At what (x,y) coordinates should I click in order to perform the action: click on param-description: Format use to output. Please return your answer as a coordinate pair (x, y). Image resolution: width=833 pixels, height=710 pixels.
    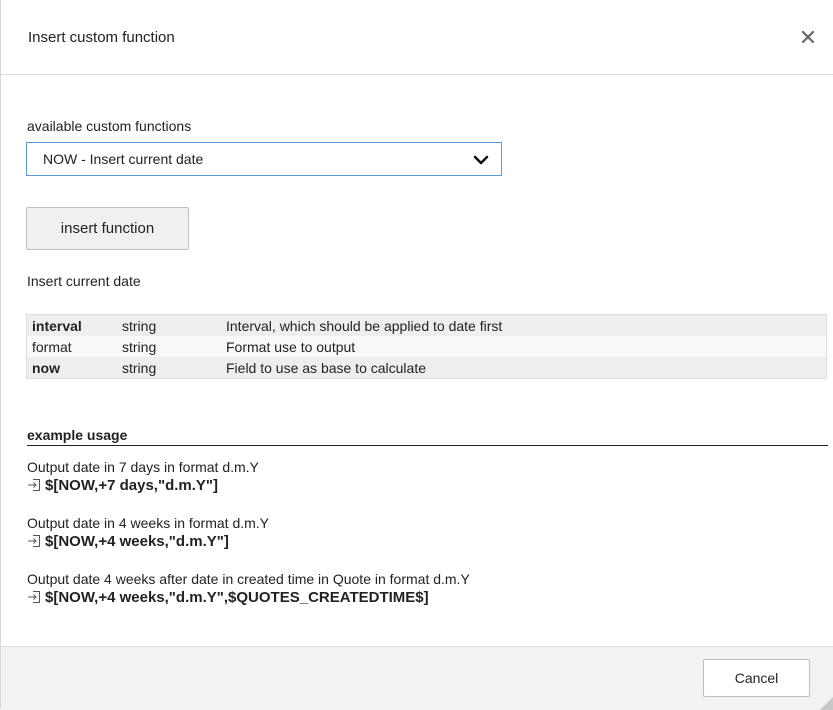
    Looking at the image, I should click on (524, 346).